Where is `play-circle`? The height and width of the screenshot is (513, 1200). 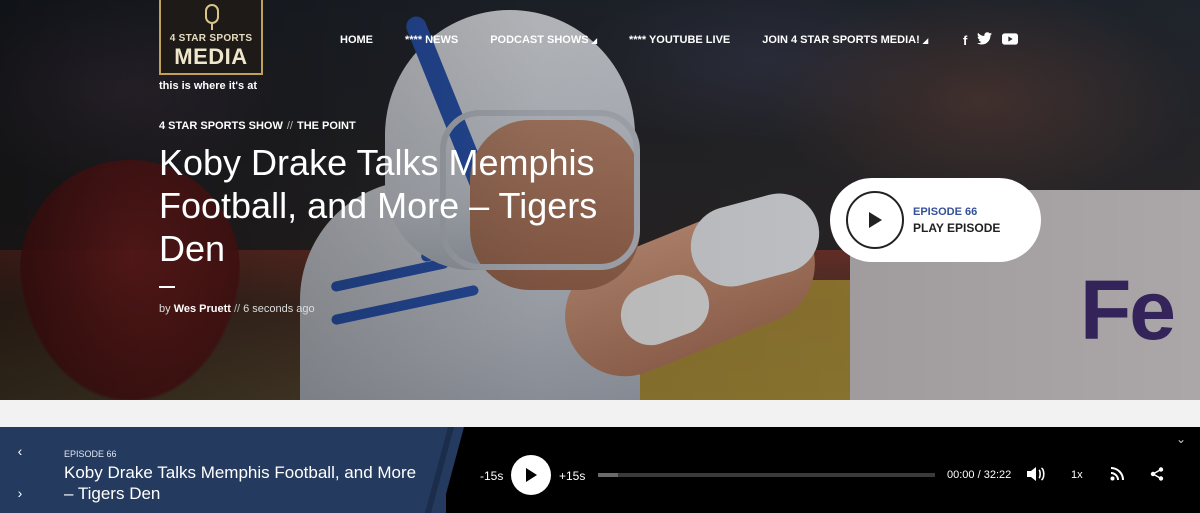 play-circle is located at coordinates (875, 220).